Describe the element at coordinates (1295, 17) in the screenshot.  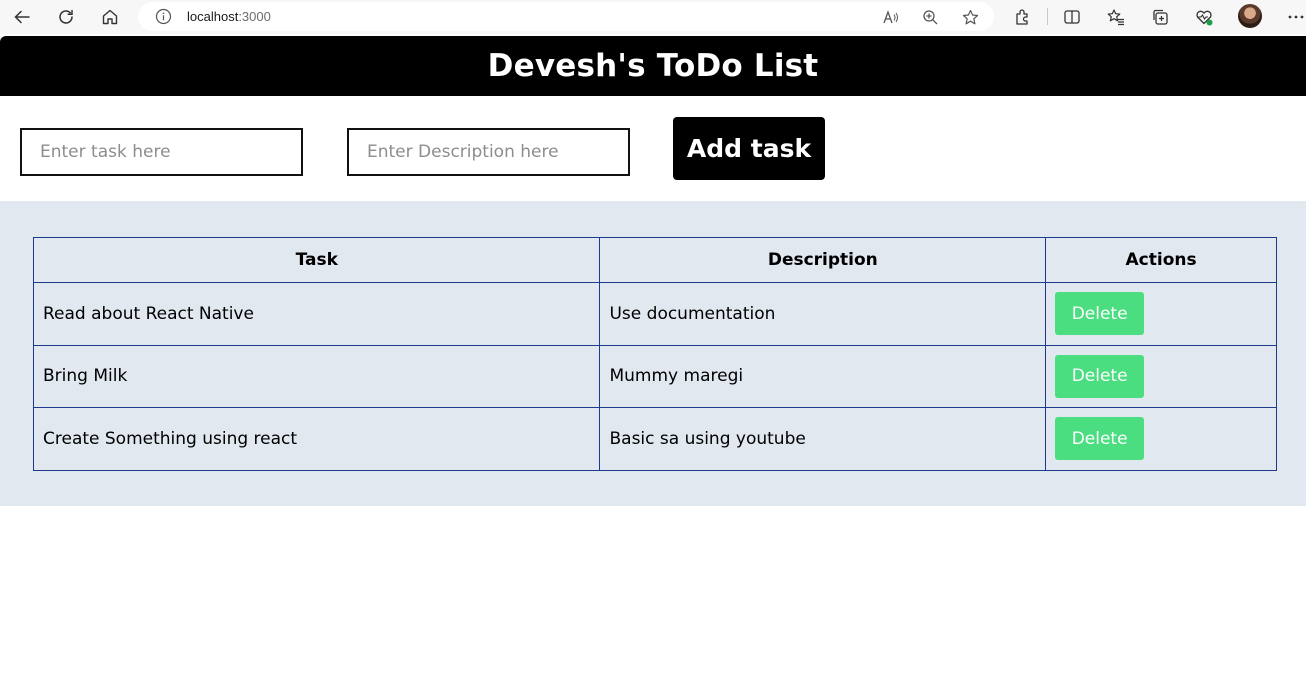
I see `more-menu-icon` at that location.